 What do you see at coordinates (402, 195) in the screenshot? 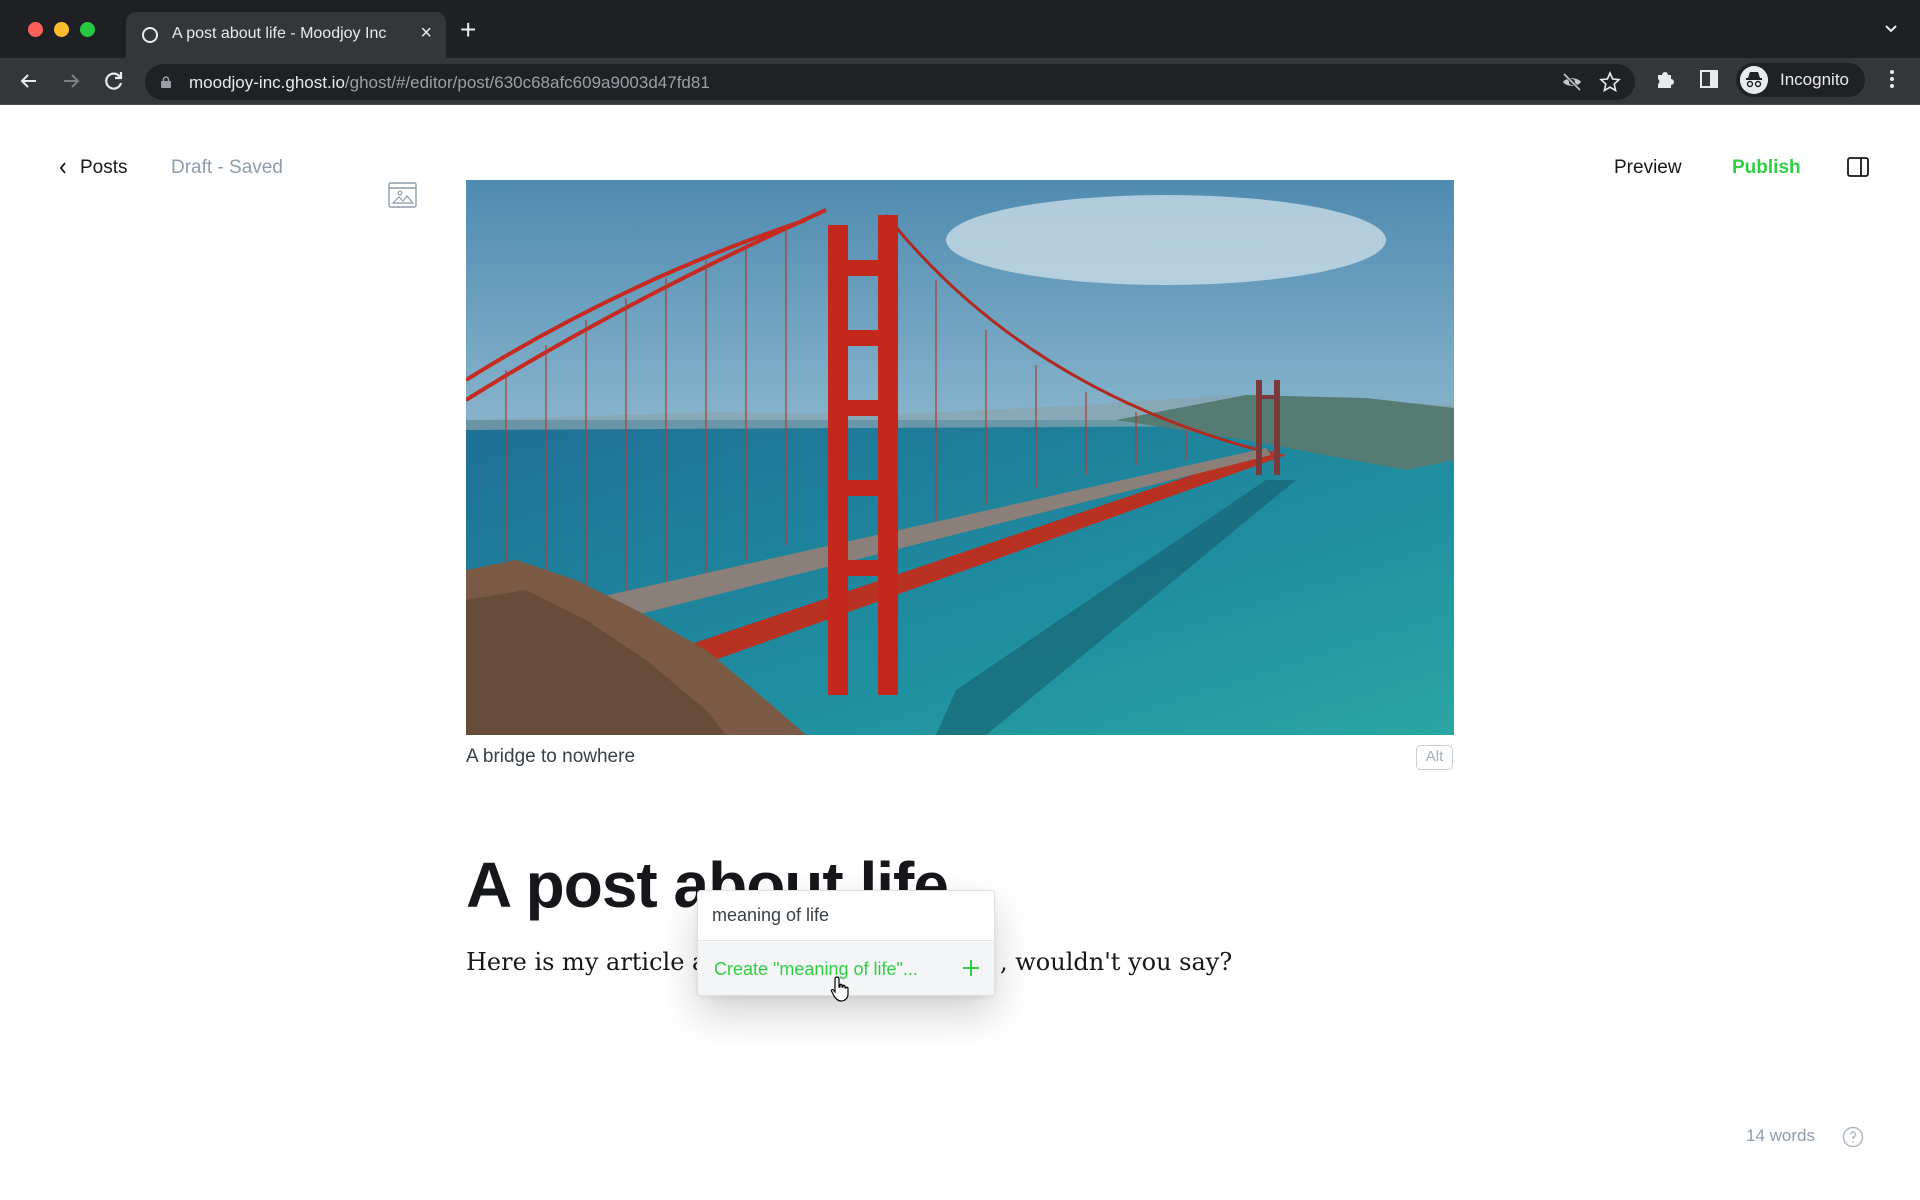
I see `feature-image-icon` at bounding box center [402, 195].